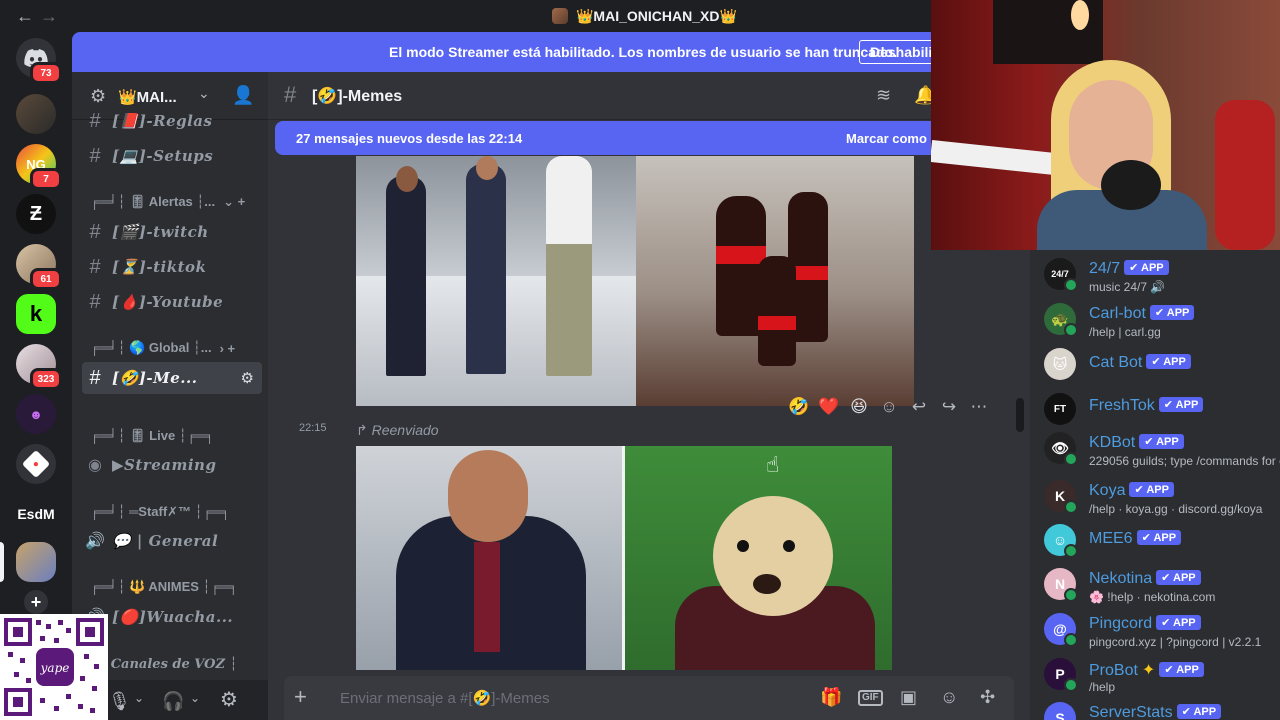 This screenshot has width=1280, height=720. What do you see at coordinates (172, 378) in the screenshot?
I see `channel-memes-selected: # [🤣]-Me... ⚙` at bounding box center [172, 378].